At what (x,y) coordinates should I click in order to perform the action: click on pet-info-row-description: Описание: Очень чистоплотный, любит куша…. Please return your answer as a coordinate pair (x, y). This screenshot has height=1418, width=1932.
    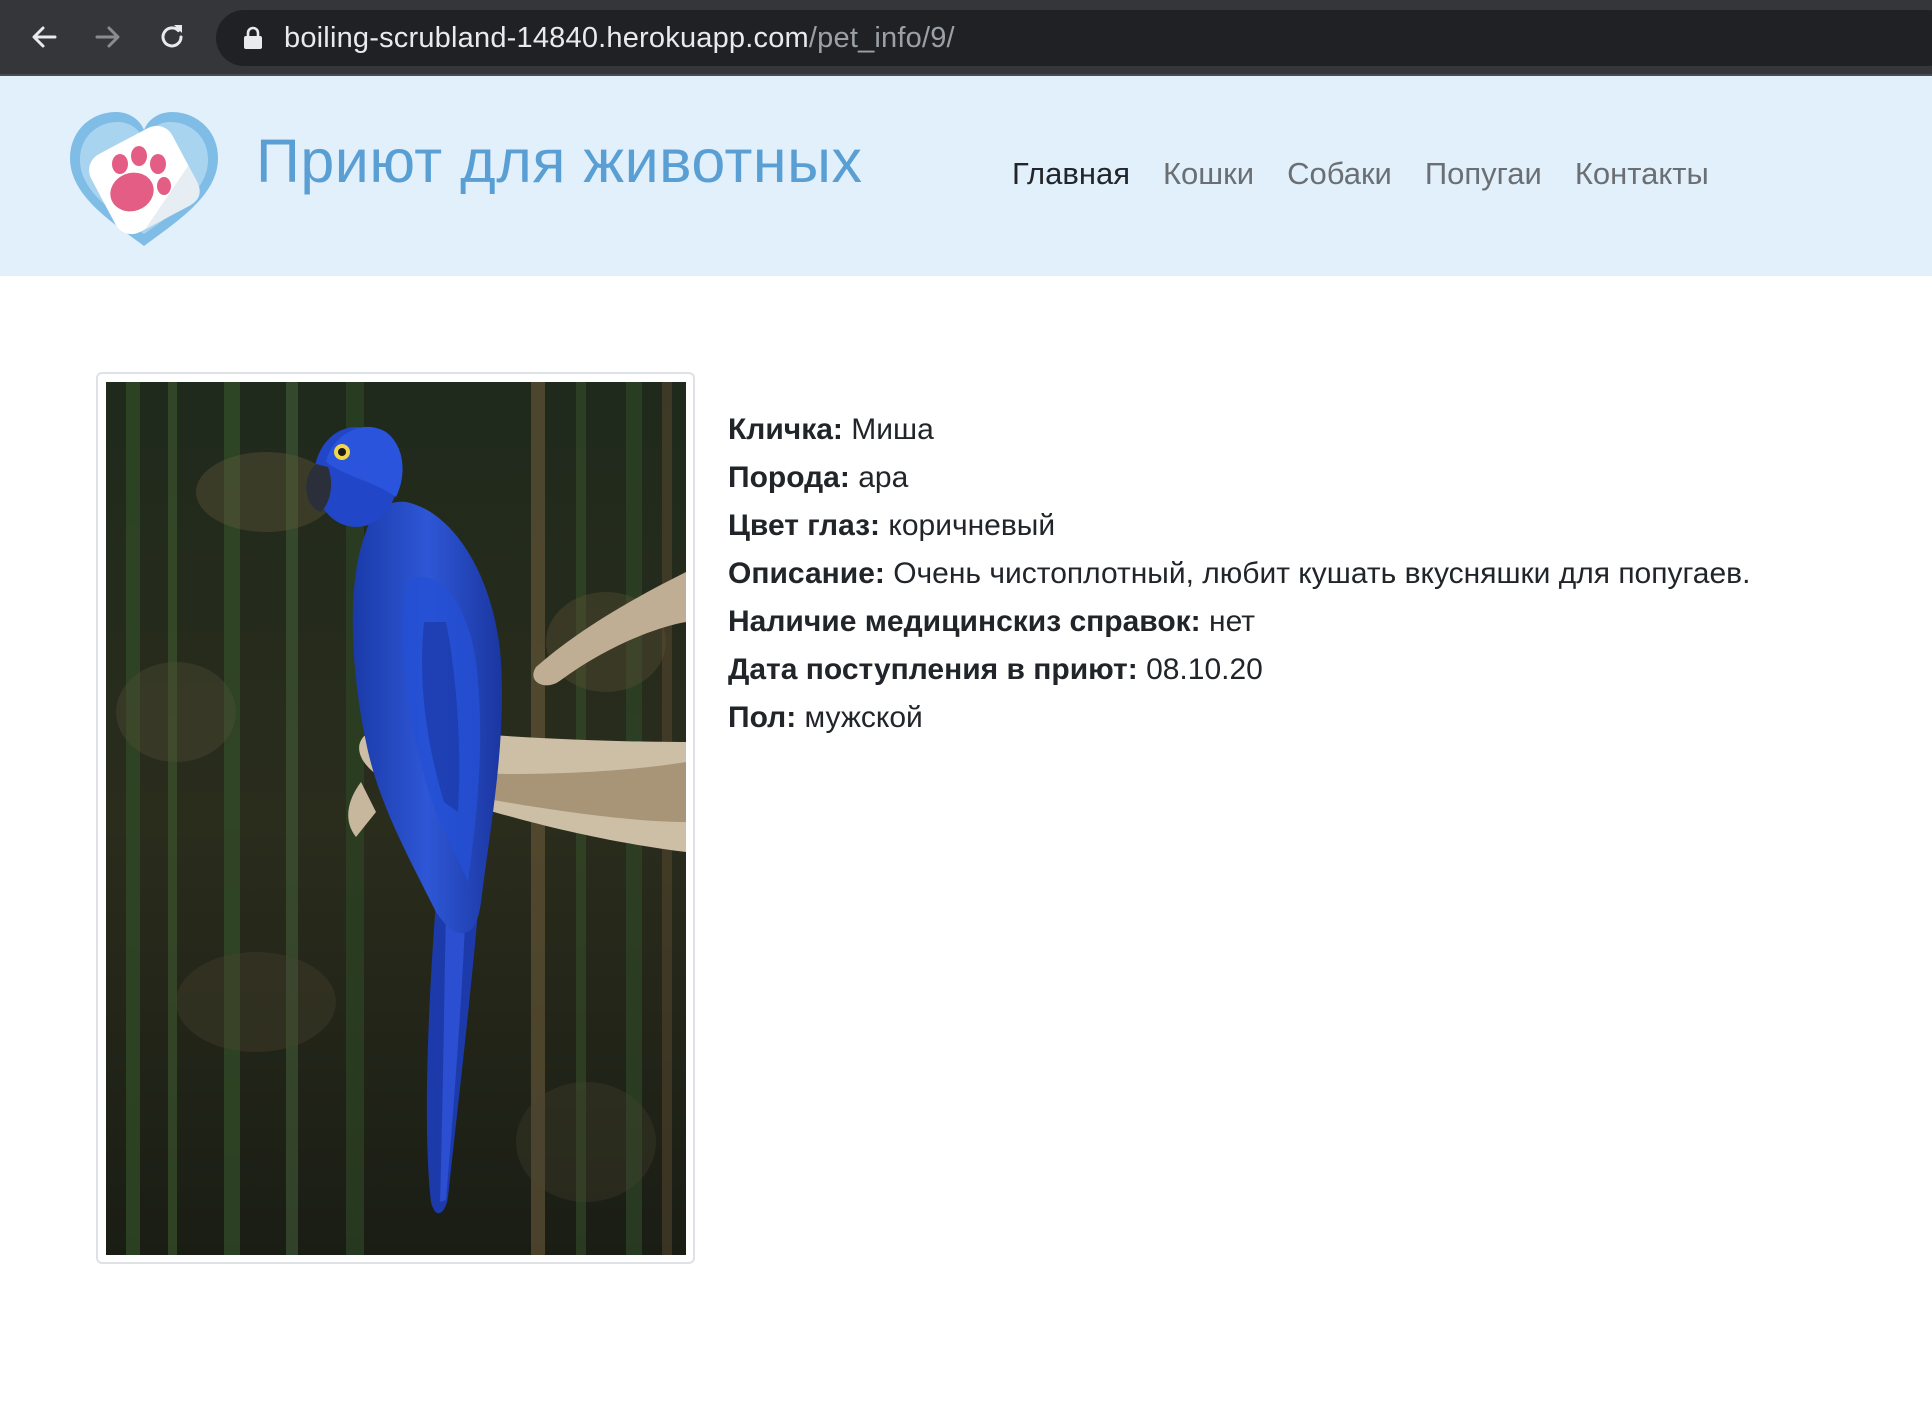
    Looking at the image, I should click on (1239, 574).